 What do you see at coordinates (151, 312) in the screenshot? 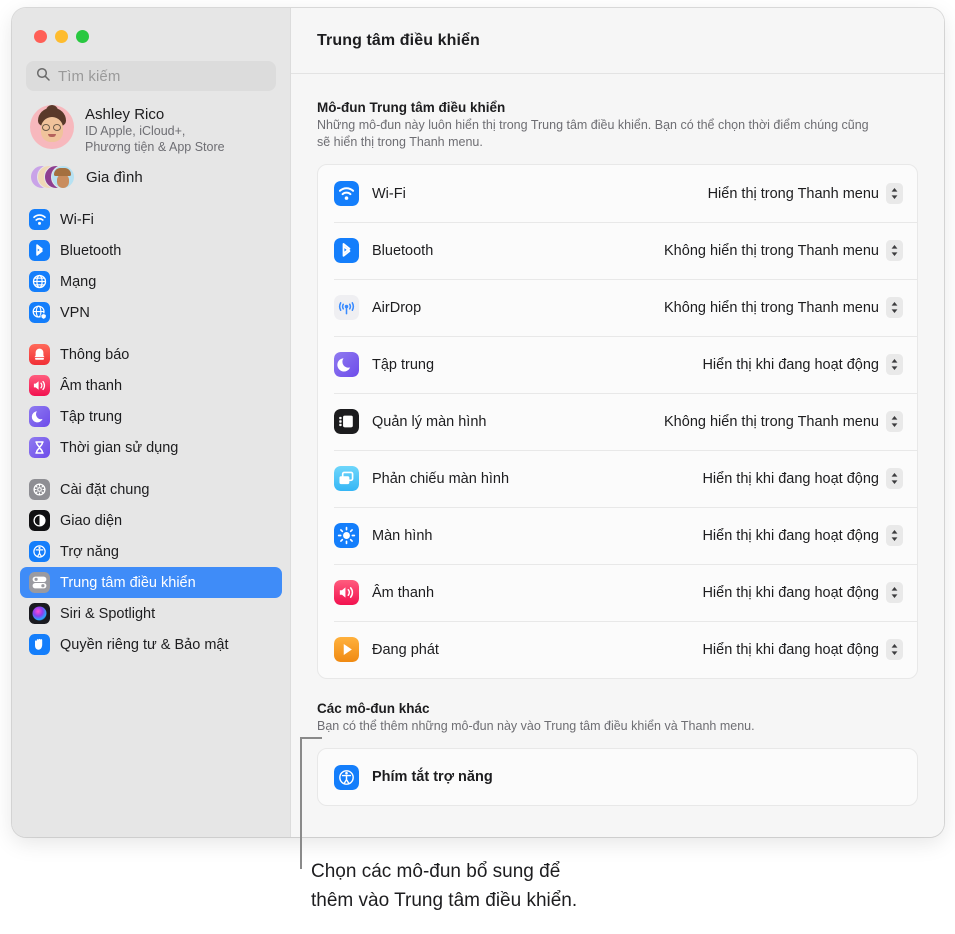
I see `sidebar-item-vpn: VPN` at bounding box center [151, 312].